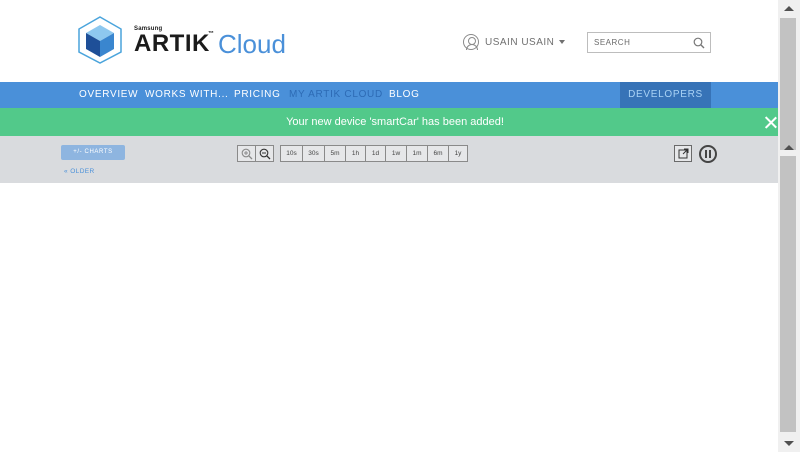  I want to click on user-name: USAIN USAIN, so click(520, 42).